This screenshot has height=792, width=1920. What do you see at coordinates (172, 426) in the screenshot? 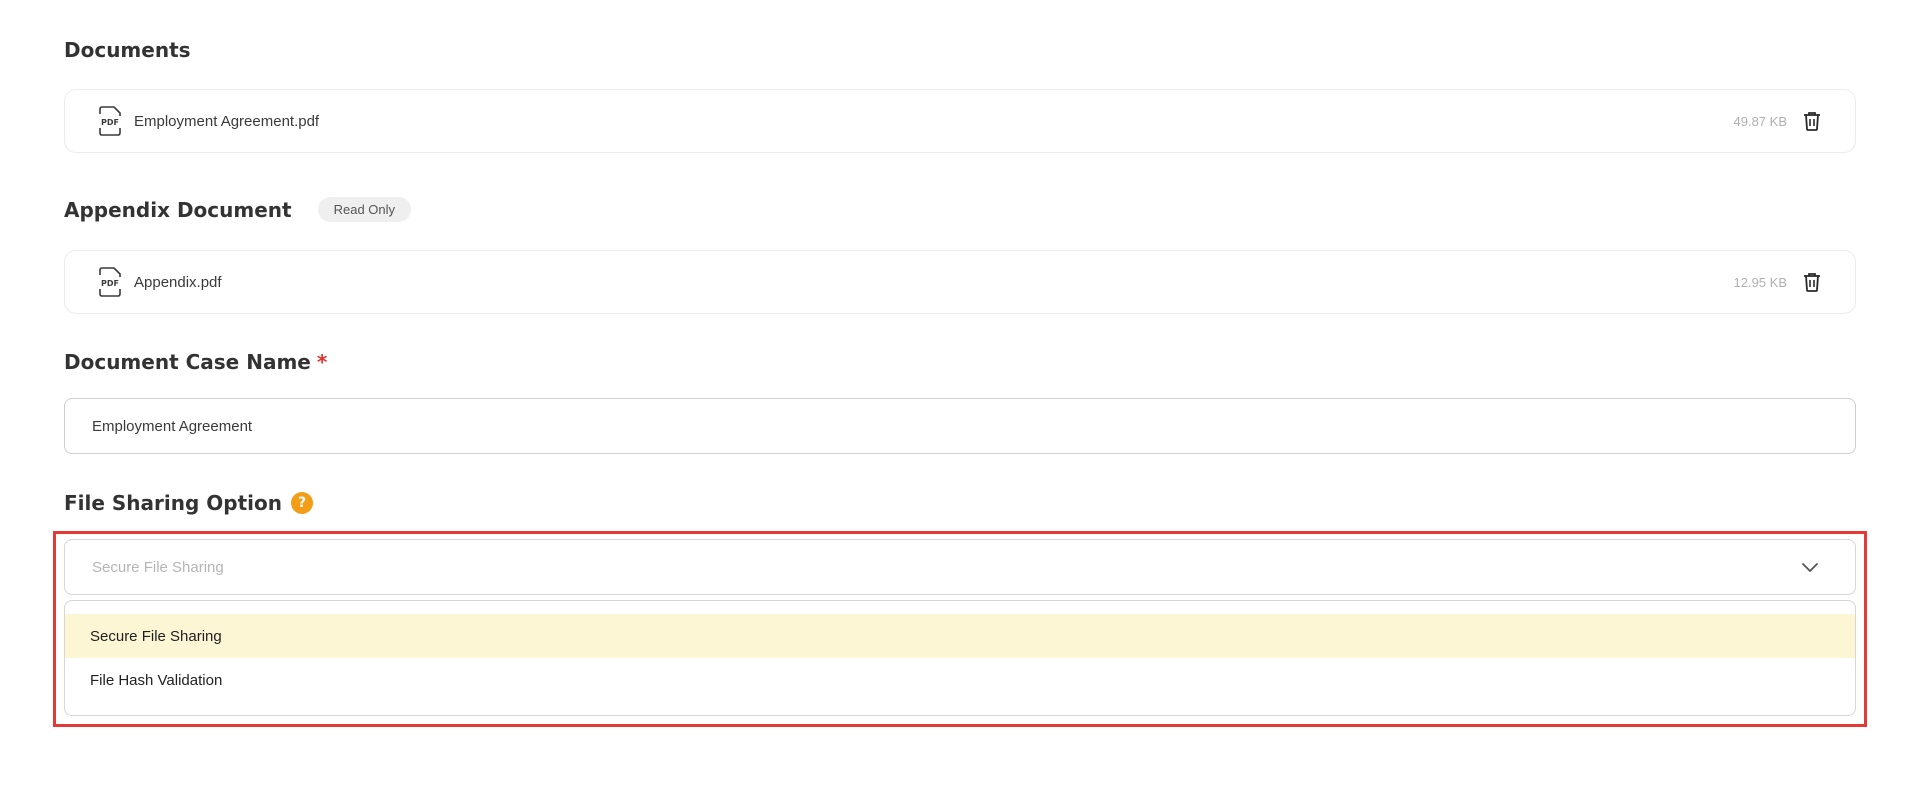
I see `case-name-value: Employment Agreement` at bounding box center [172, 426].